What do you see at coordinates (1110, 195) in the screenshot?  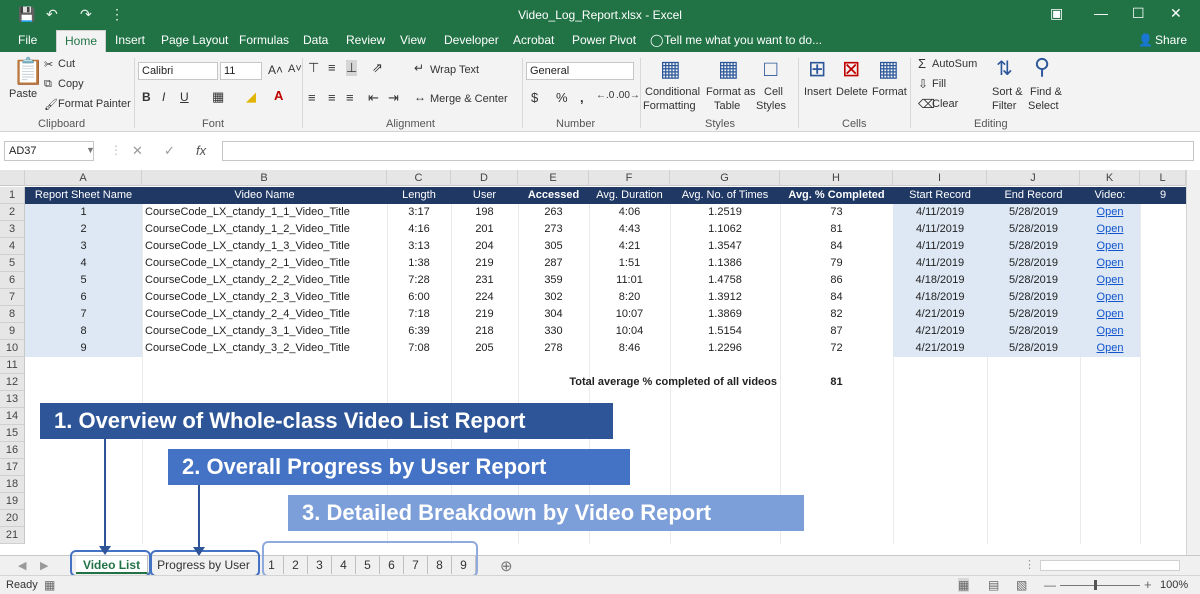 I see `column-title: Video:` at bounding box center [1110, 195].